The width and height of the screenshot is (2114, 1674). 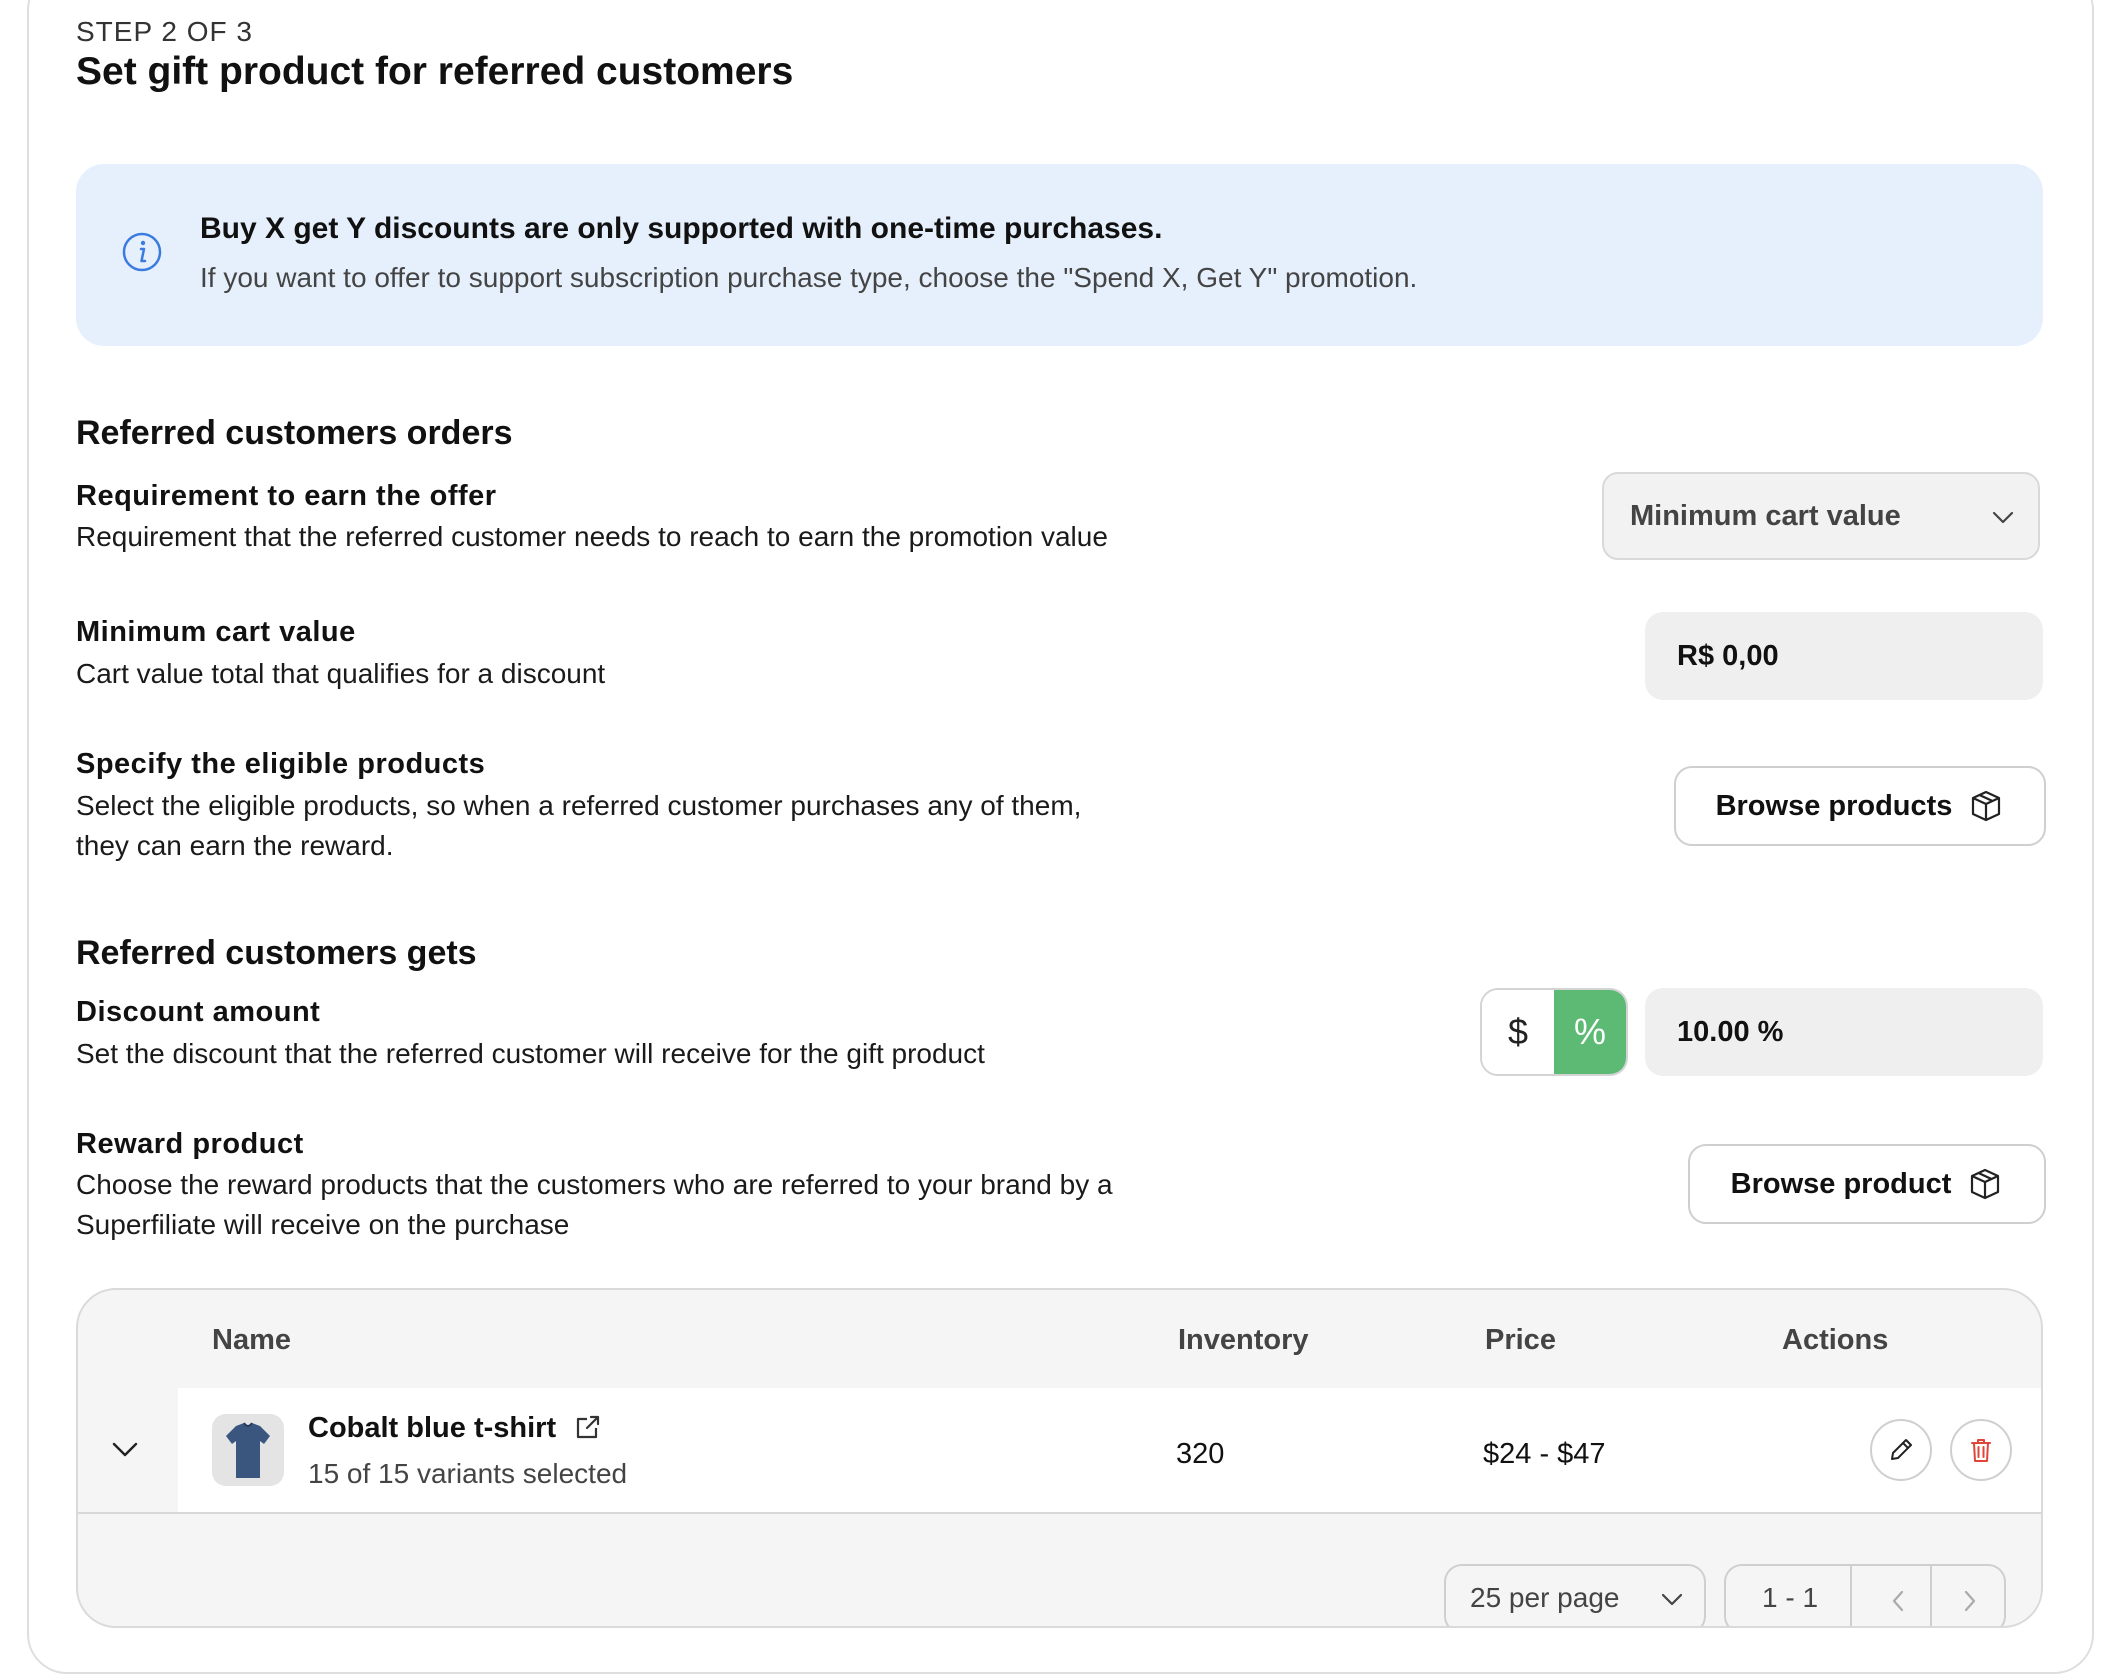 What do you see at coordinates (248, 1450) in the screenshot?
I see `product-thumbnail` at bounding box center [248, 1450].